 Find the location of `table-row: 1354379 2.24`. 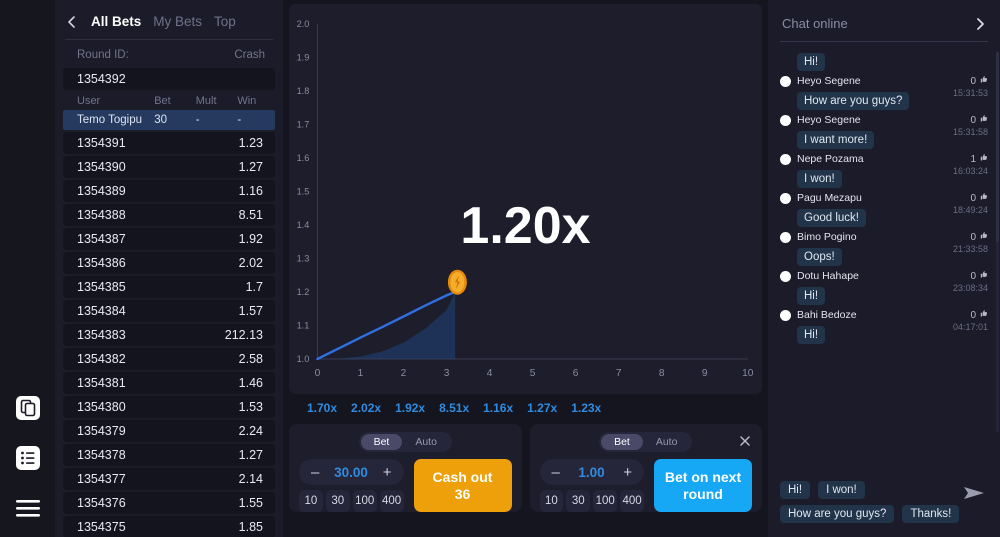

table-row: 1354379 2.24 is located at coordinates (169, 431).